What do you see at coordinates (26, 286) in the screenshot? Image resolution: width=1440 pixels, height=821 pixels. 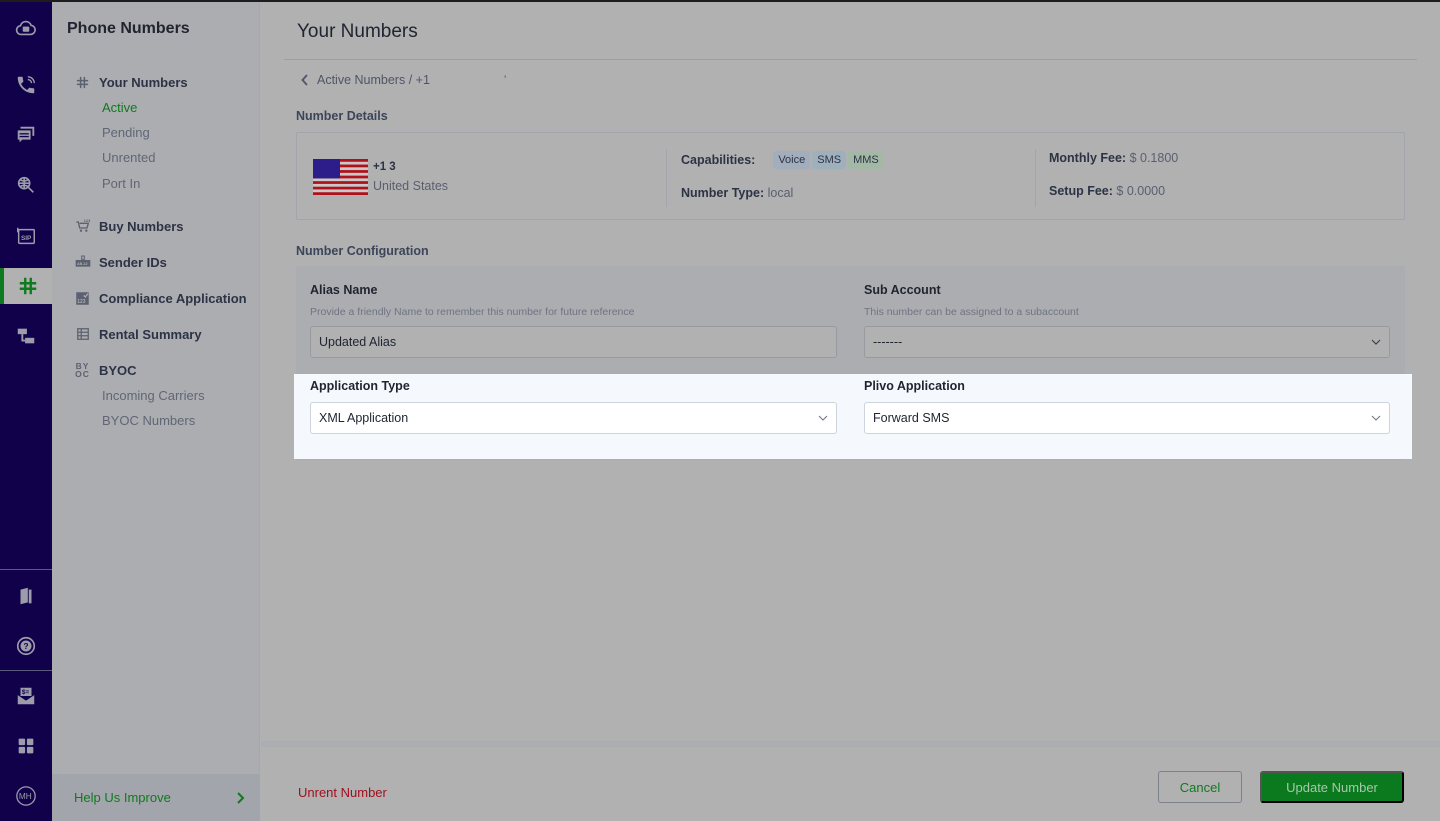 I see `rail-phone-numbers` at bounding box center [26, 286].